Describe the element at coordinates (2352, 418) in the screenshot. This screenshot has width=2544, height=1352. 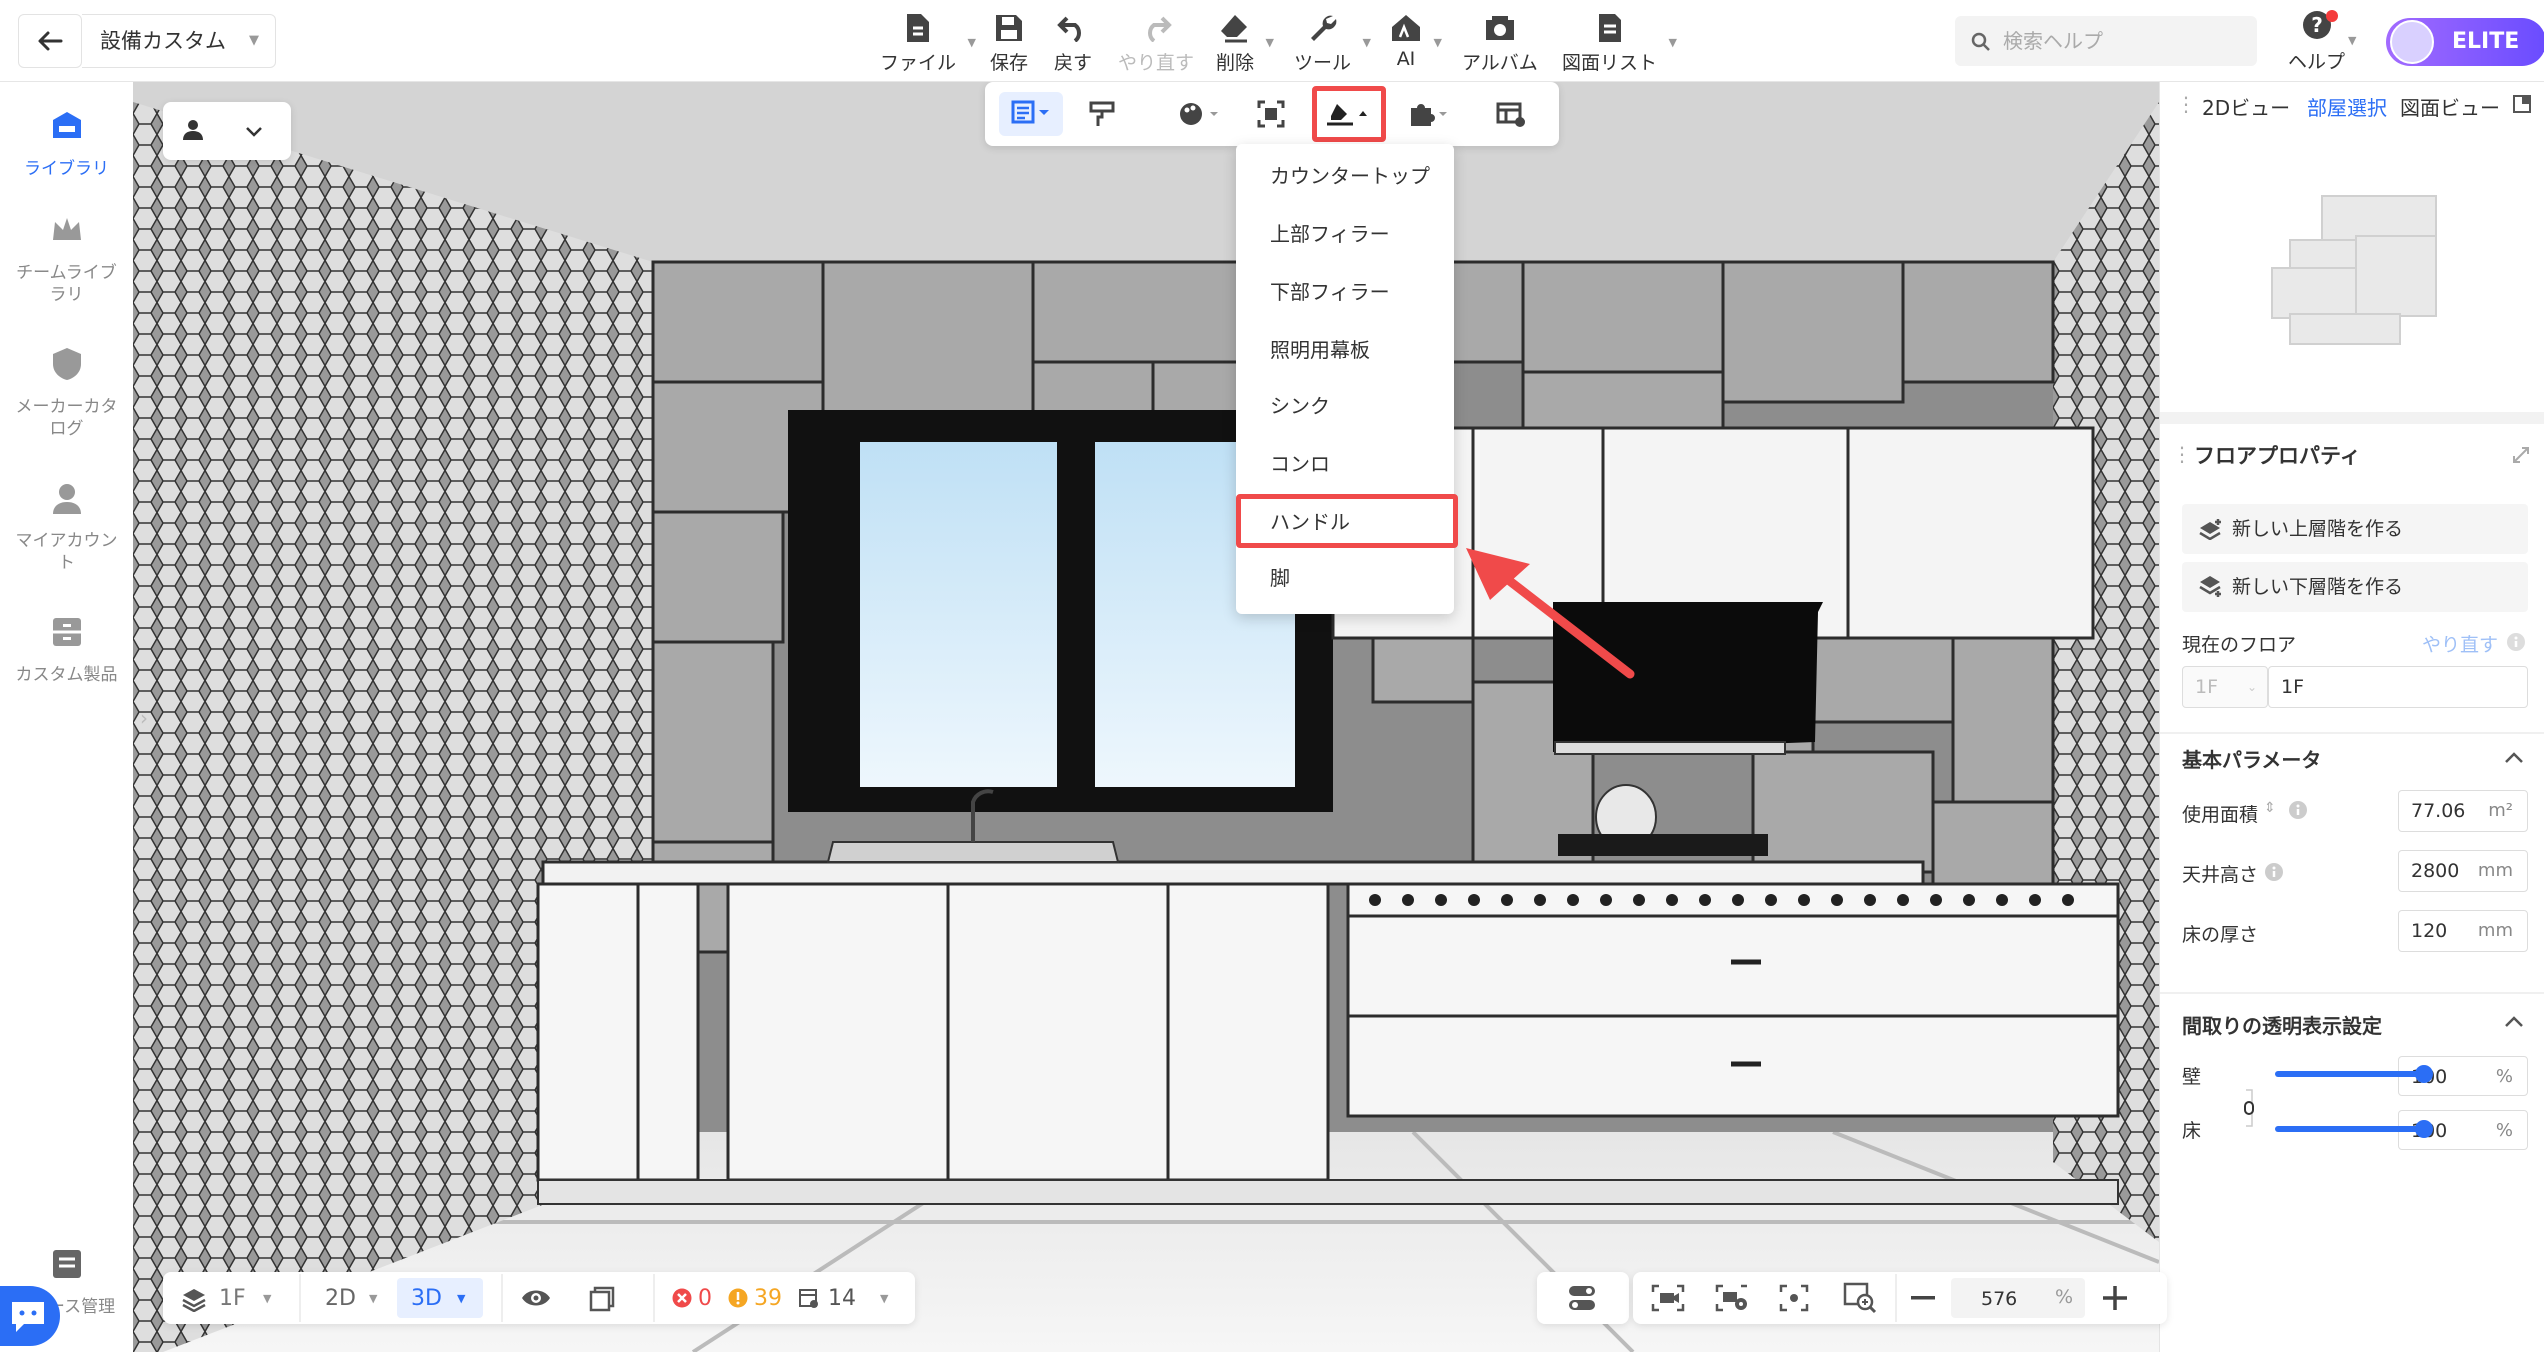
I see `panel-divider` at that location.